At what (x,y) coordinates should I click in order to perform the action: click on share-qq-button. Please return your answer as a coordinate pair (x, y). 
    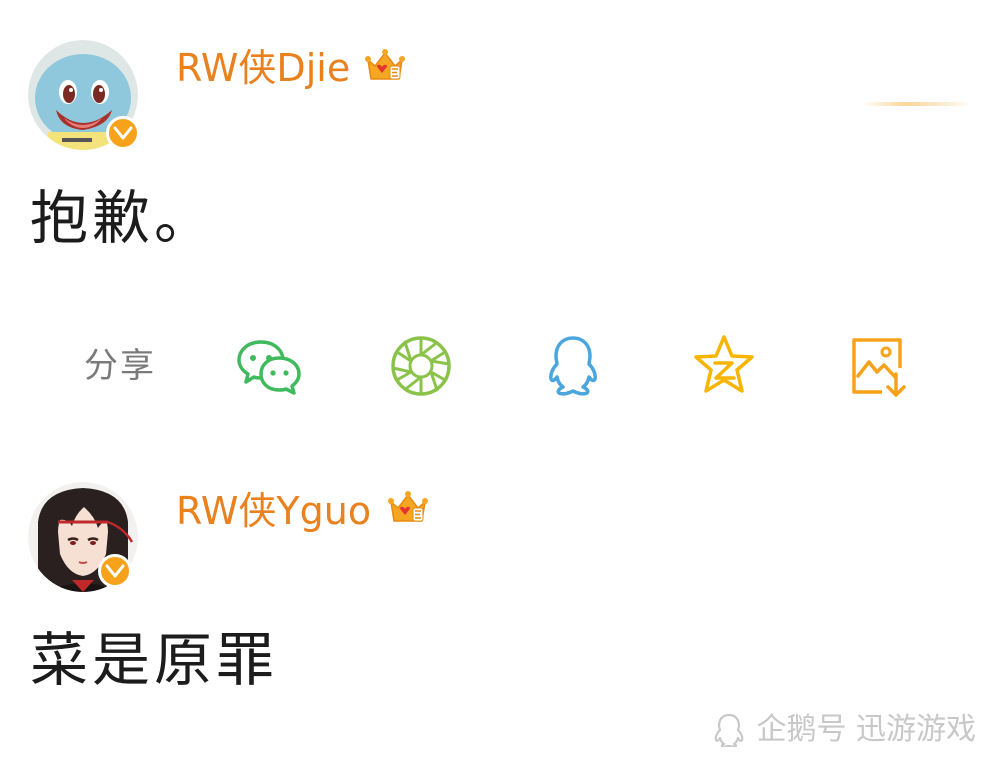
    Looking at the image, I should click on (573, 366).